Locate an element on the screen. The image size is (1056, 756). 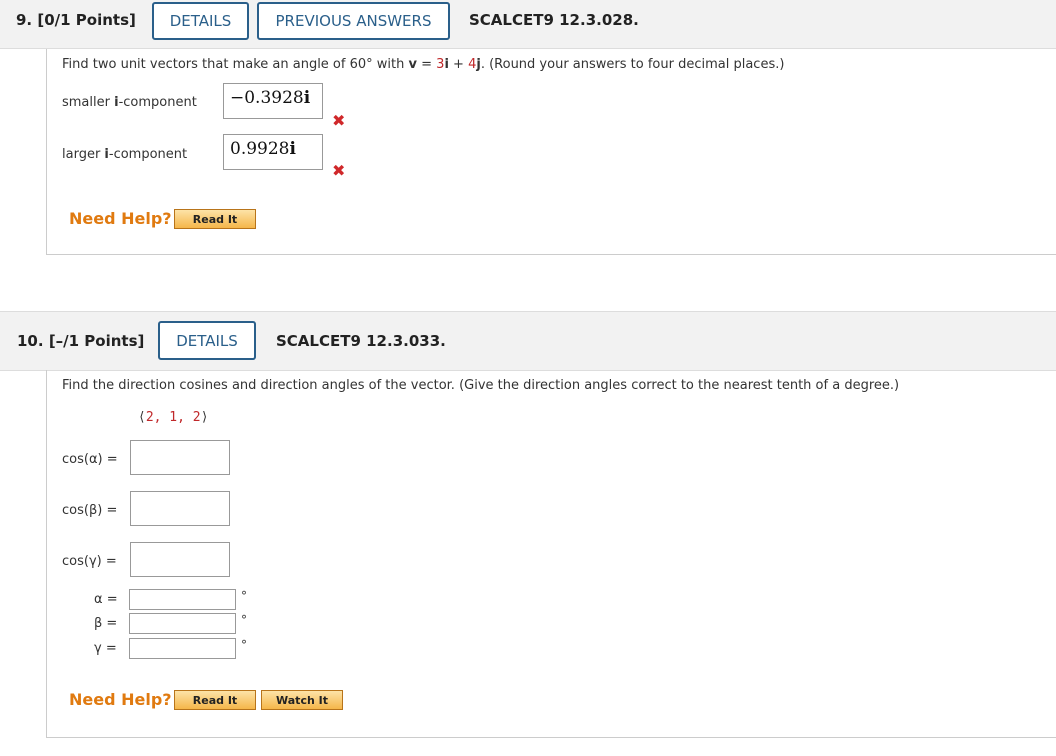
q10-reference: SCALCET9 12.3.033. is located at coordinates (361, 341).